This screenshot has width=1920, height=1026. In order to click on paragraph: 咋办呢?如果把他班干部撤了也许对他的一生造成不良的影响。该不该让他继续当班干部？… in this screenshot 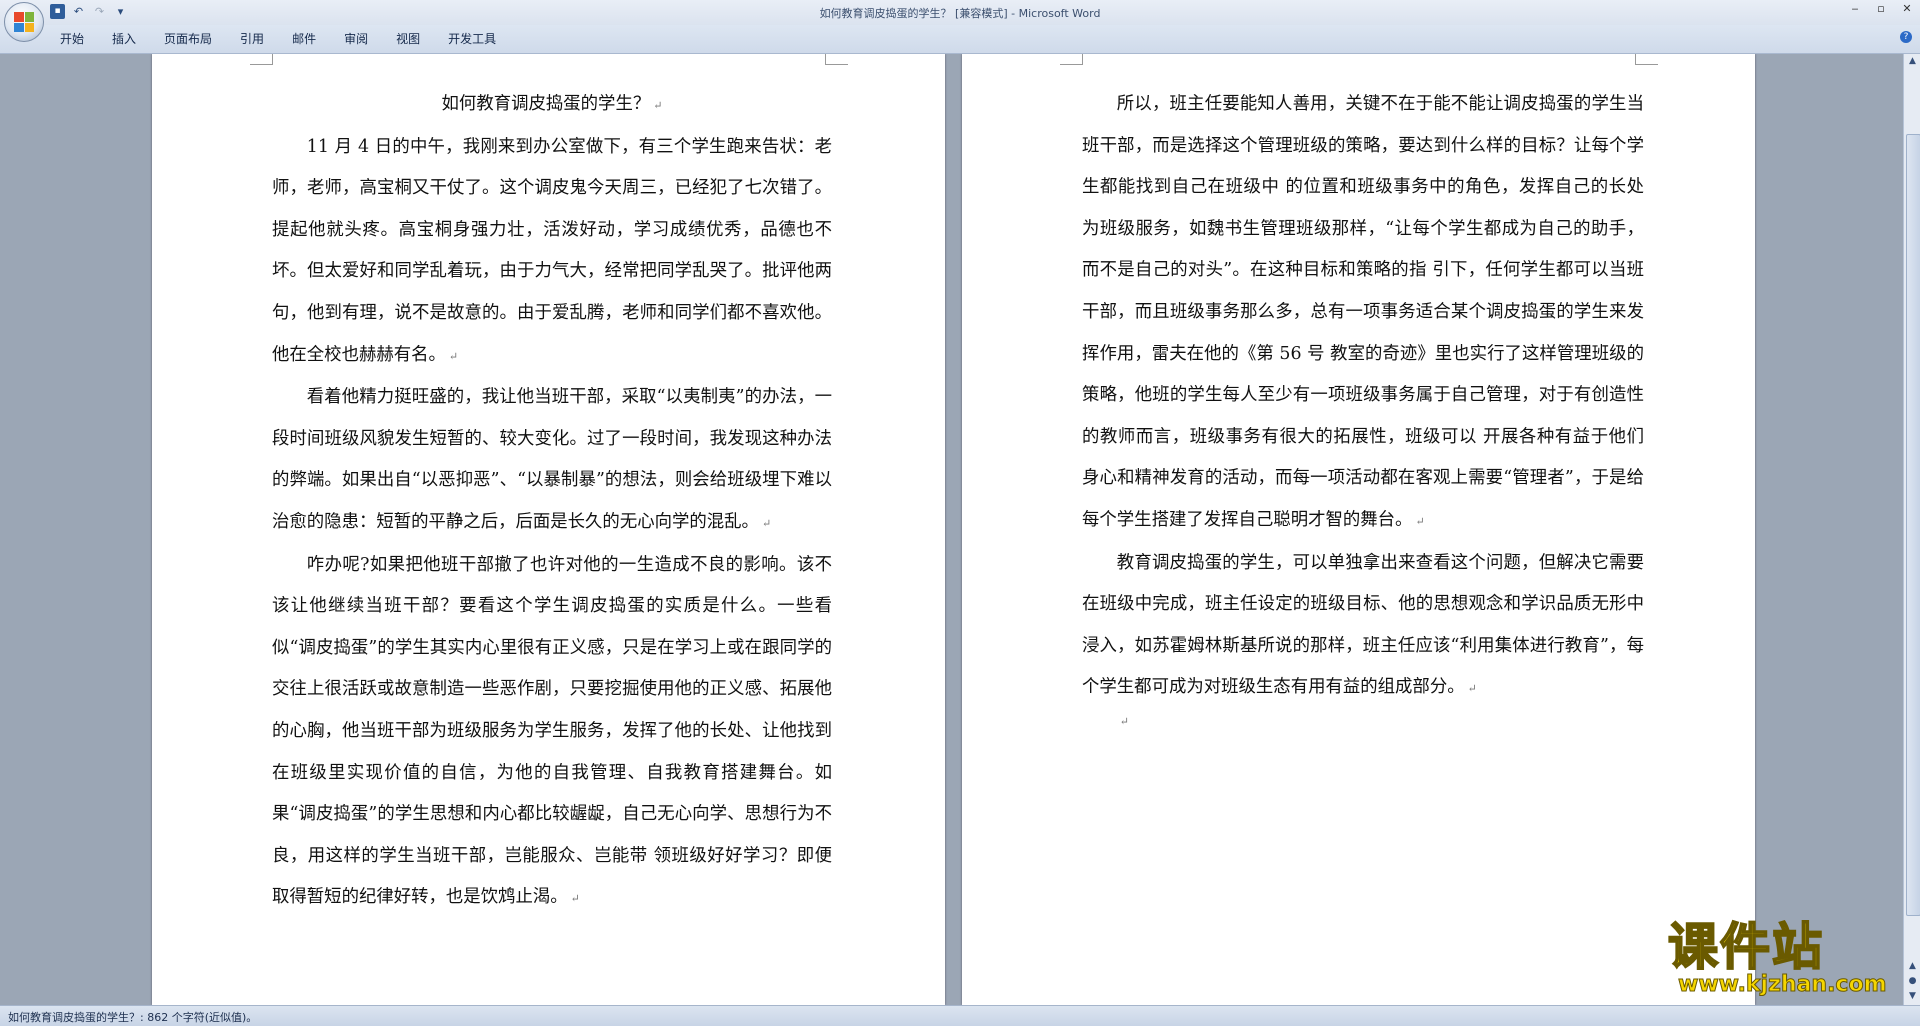, I will do `click(552, 731)`.